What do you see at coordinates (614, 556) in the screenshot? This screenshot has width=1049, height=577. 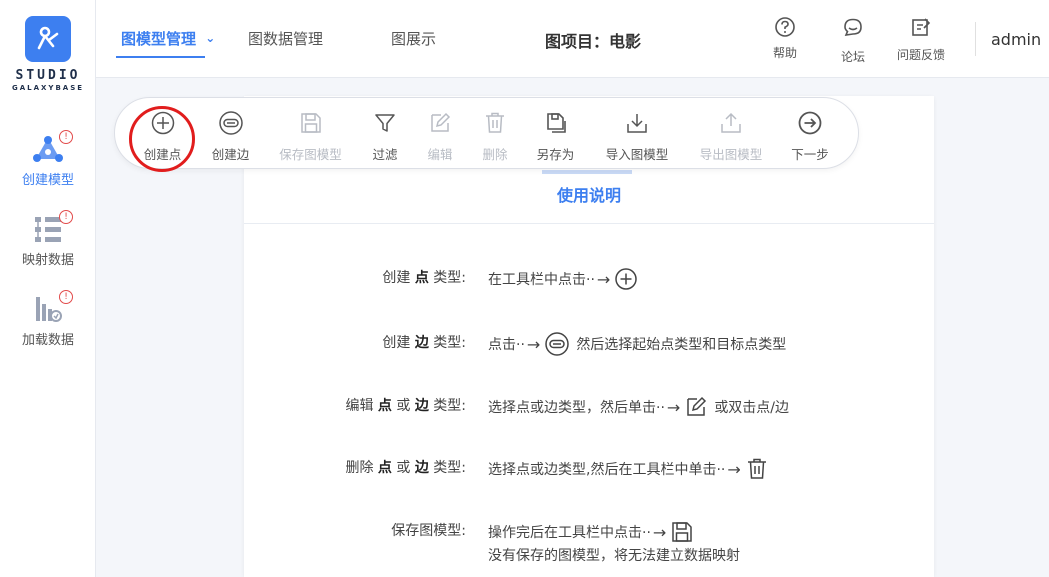 I see `instruction-note: 没有保存的图模型，将无法建立数据映射` at bounding box center [614, 556].